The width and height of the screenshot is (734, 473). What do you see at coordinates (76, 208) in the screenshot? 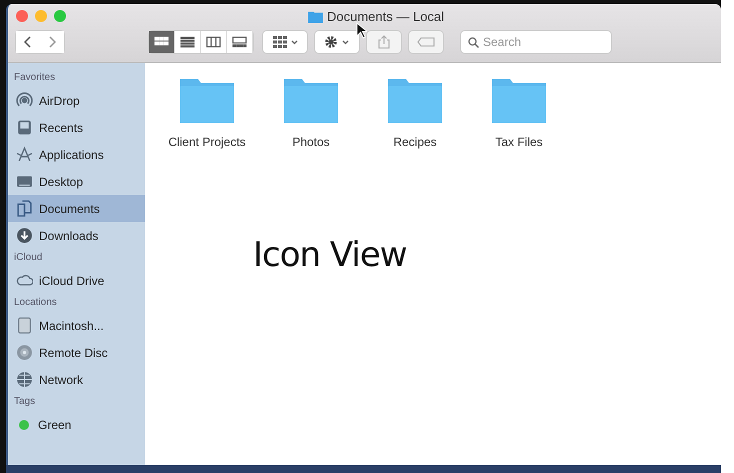
I see `sidebar-item: Documents` at bounding box center [76, 208].